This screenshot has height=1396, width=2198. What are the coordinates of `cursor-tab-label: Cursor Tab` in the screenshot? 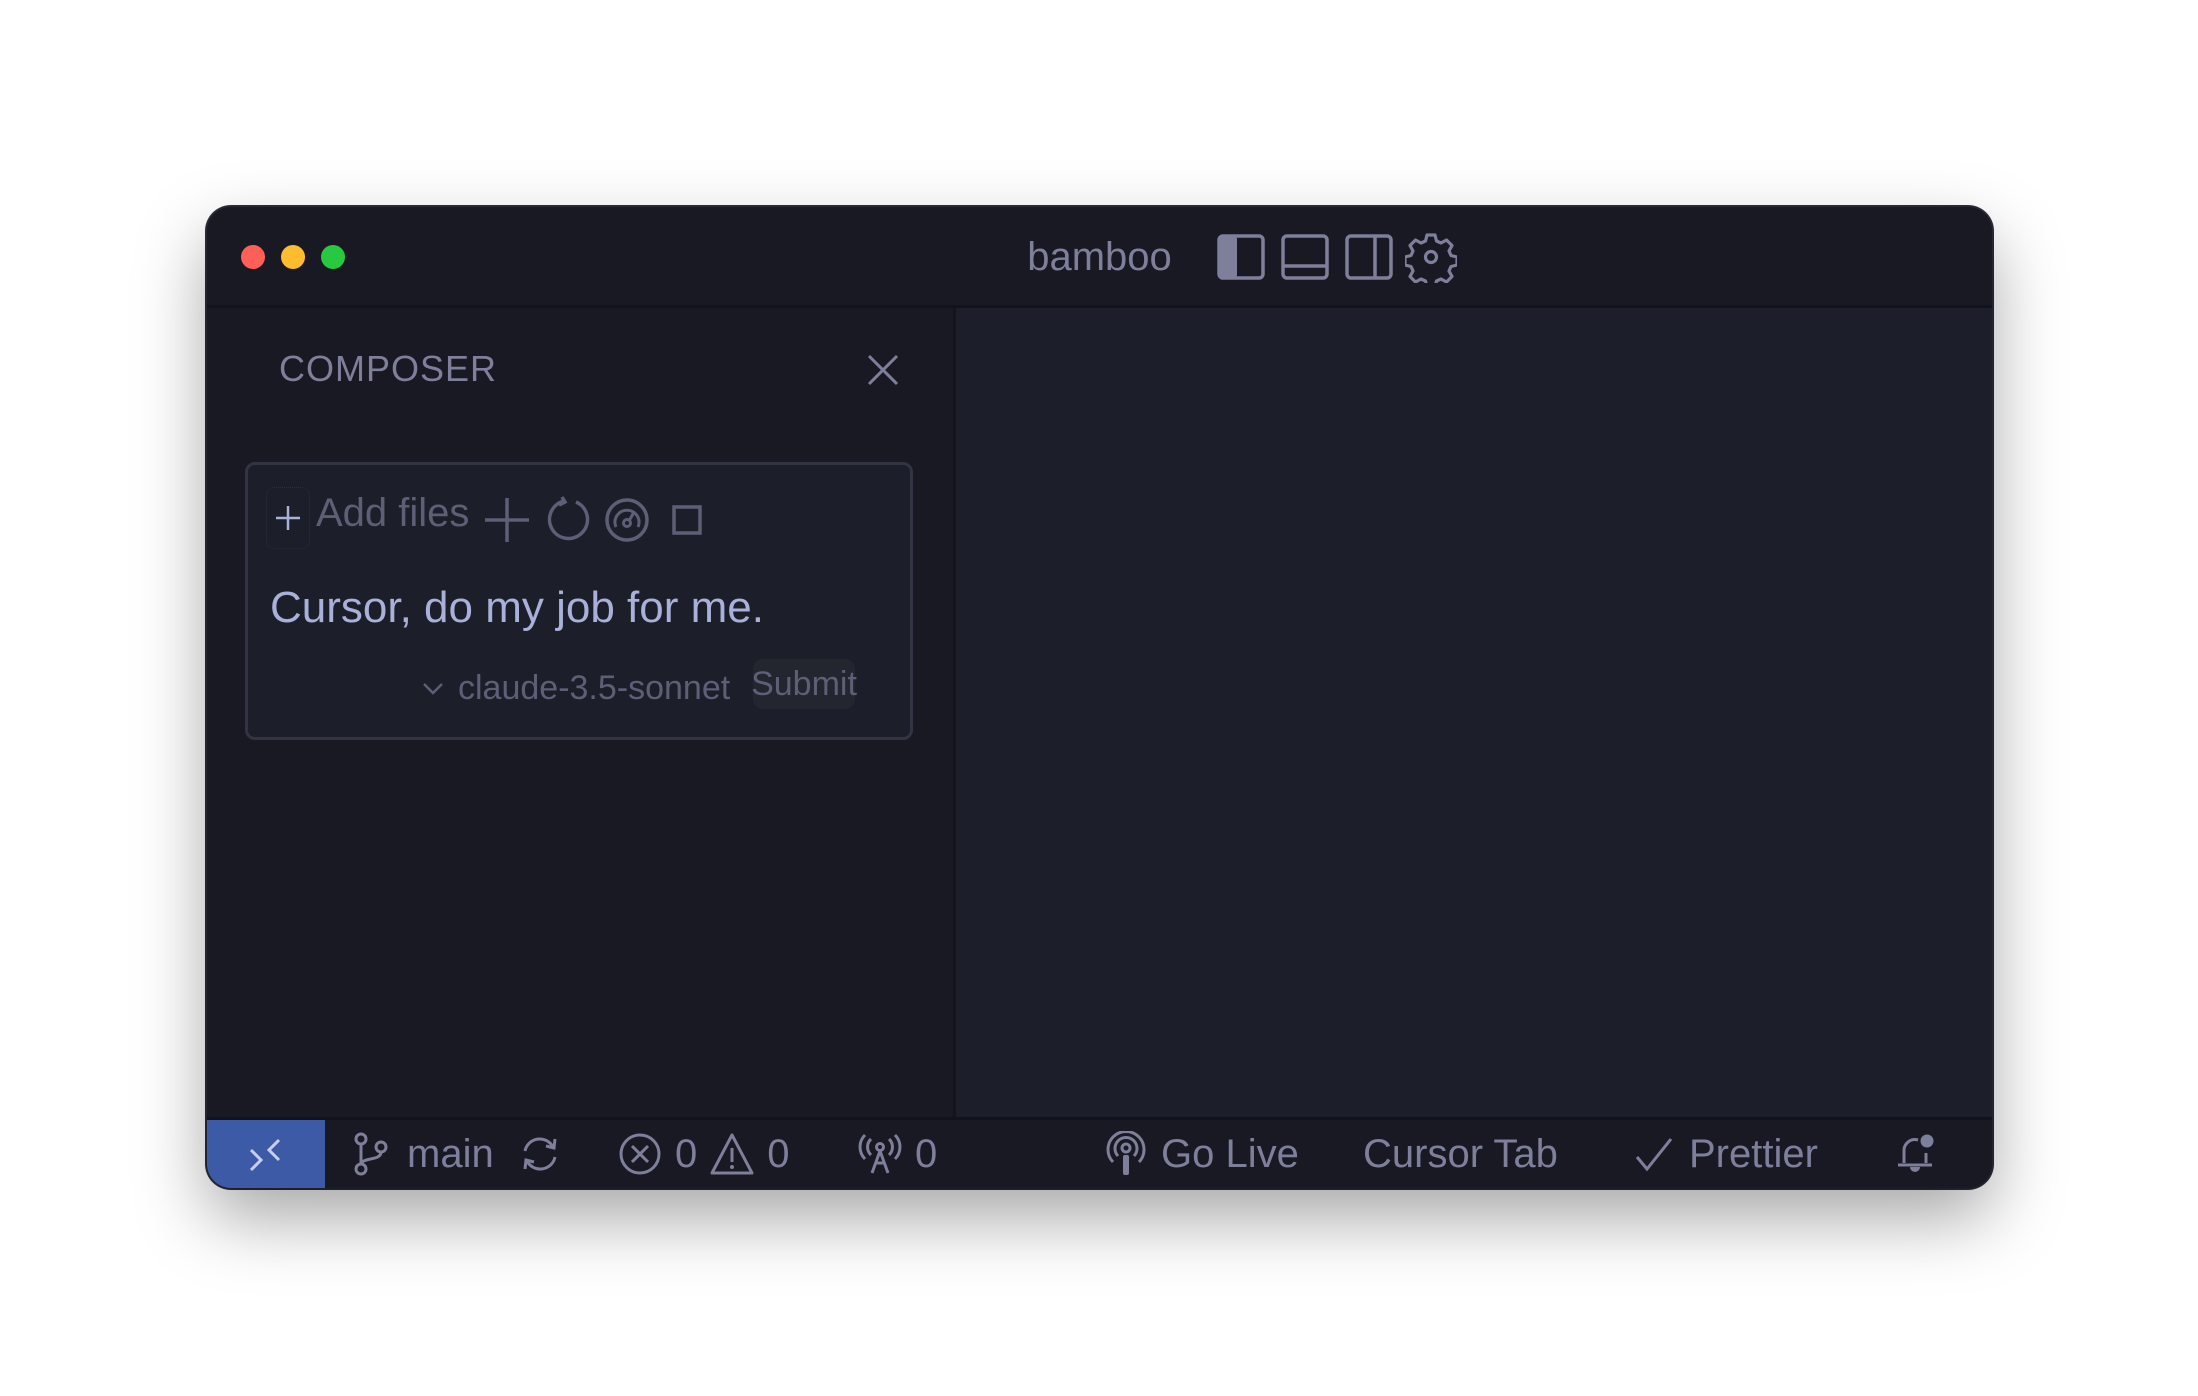 It's located at (1460, 1153).